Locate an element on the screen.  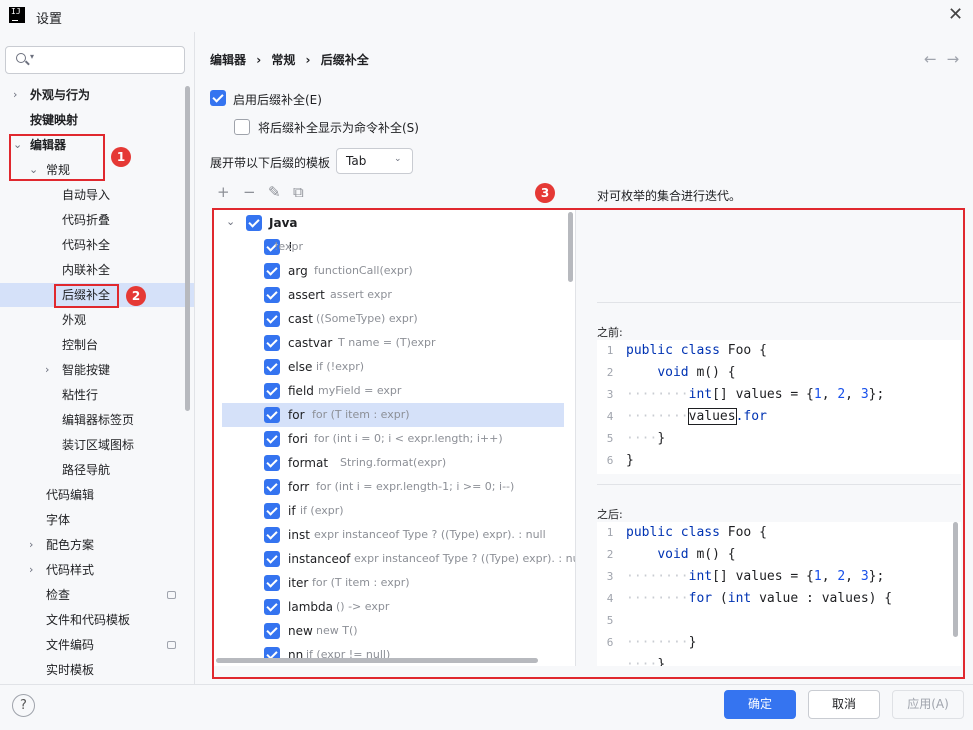
tree-item: 文件编码 is located at coordinates (70, 645).